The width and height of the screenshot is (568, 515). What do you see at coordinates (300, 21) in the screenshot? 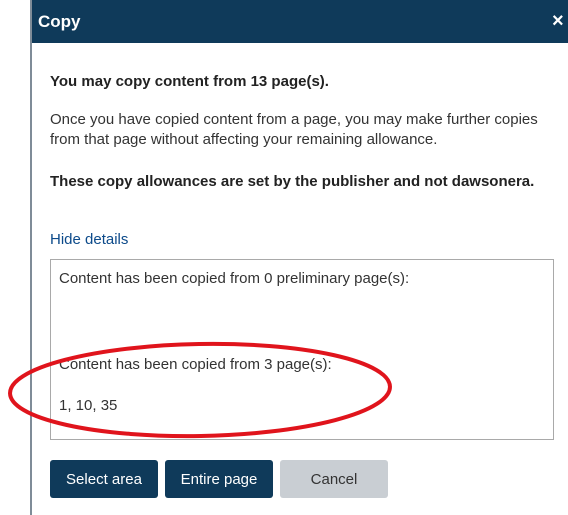
I see `dialog-titlebar: Copy ×` at bounding box center [300, 21].